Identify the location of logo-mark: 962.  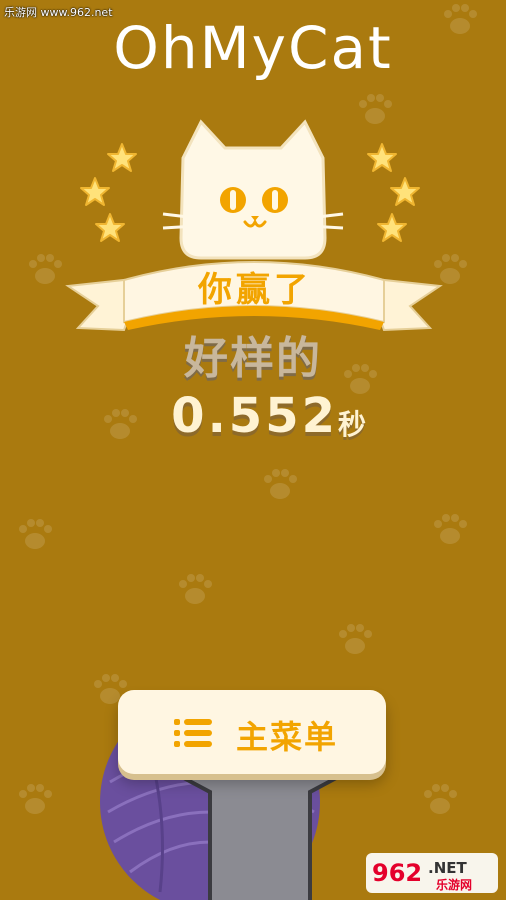
(397, 873).